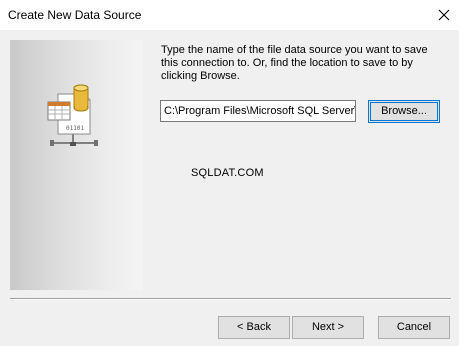 The image size is (459, 346). Describe the element at coordinates (328, 327) in the screenshot. I see `next-button: Next >` at that location.